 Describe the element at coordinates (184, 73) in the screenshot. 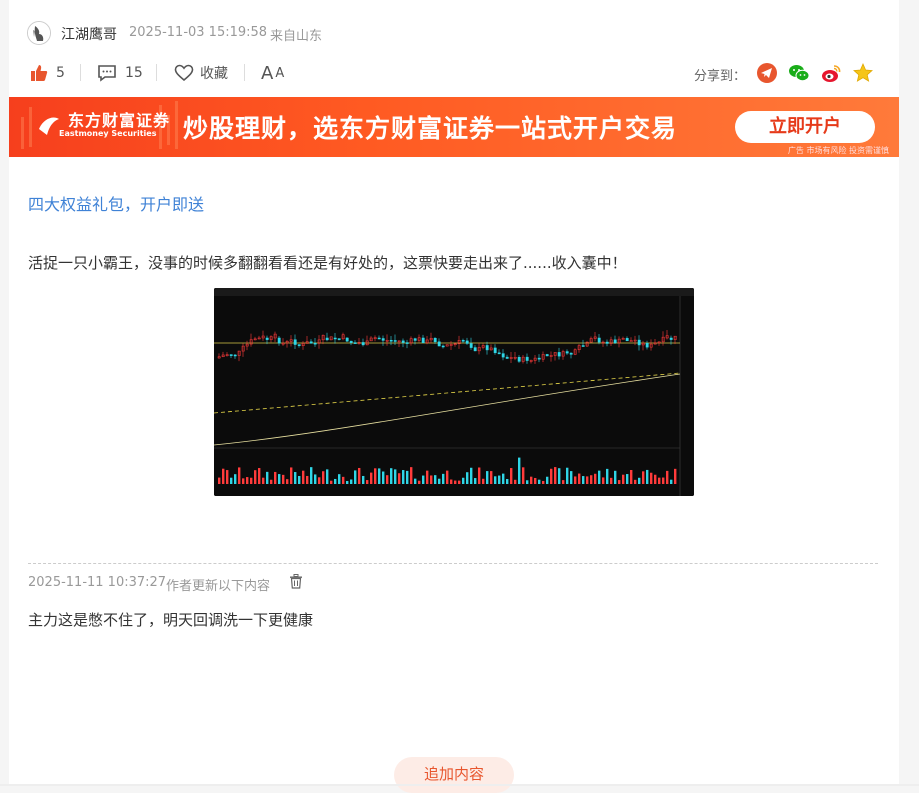

I see `heart-icon` at that location.